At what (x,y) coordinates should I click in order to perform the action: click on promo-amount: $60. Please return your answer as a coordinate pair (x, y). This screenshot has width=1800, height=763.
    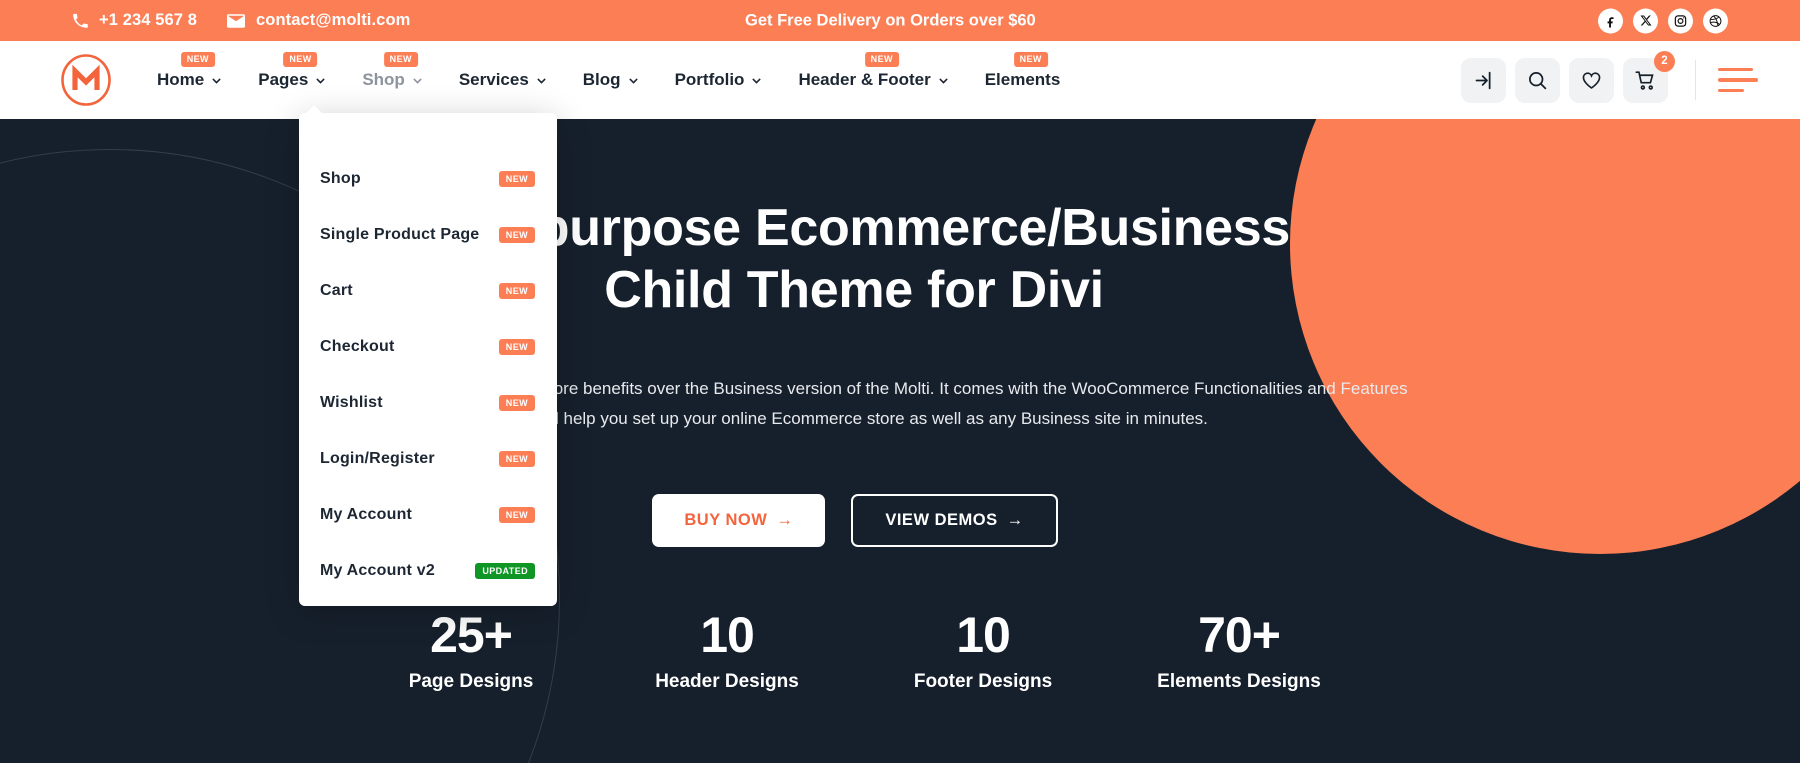
    Looking at the image, I should click on (1022, 20).